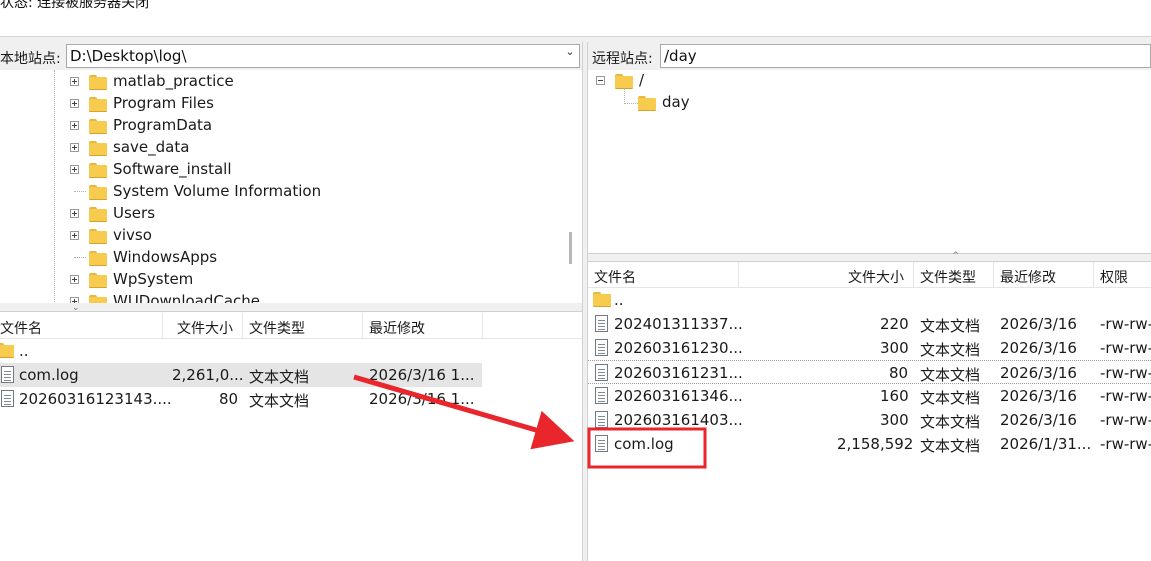  Describe the element at coordinates (464, 412) in the screenshot. I see `red-arrow` at that location.